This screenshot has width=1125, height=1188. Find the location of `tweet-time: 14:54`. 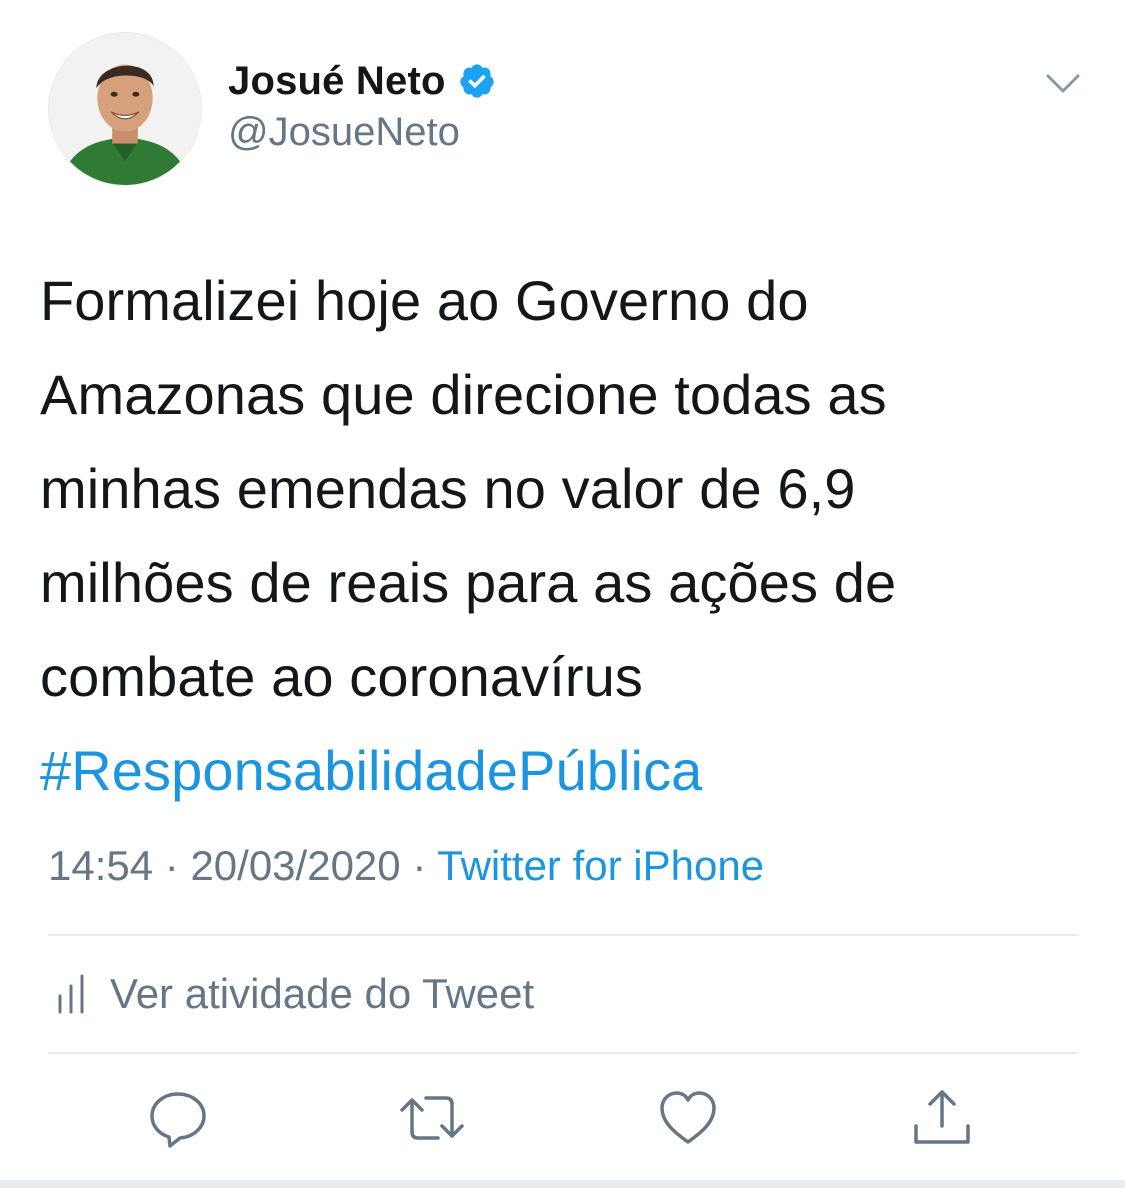

tweet-time: 14:54 is located at coordinates (100, 865).